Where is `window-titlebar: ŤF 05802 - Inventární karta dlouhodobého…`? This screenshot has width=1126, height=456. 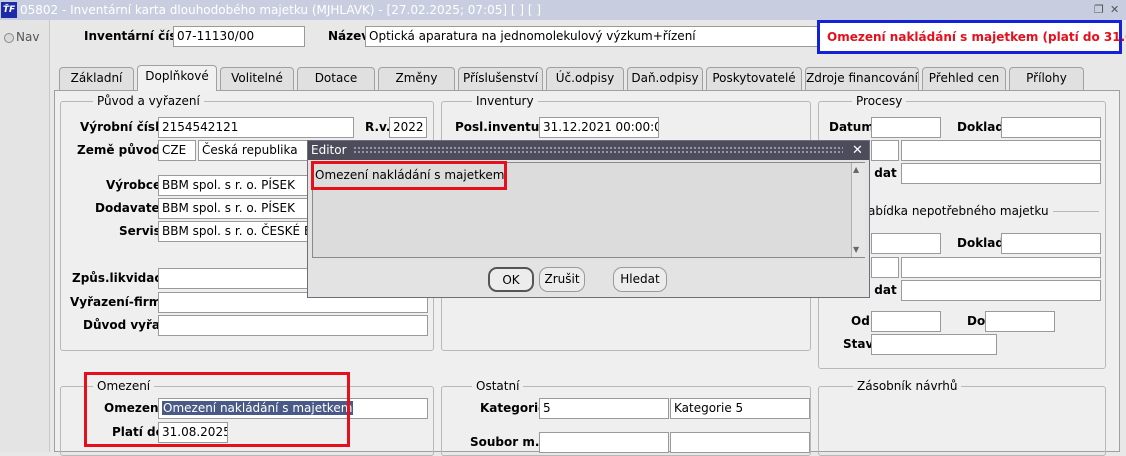 window-titlebar: ŤF 05802 - Inventární karta dlouhodobého… is located at coordinates (563, 10).